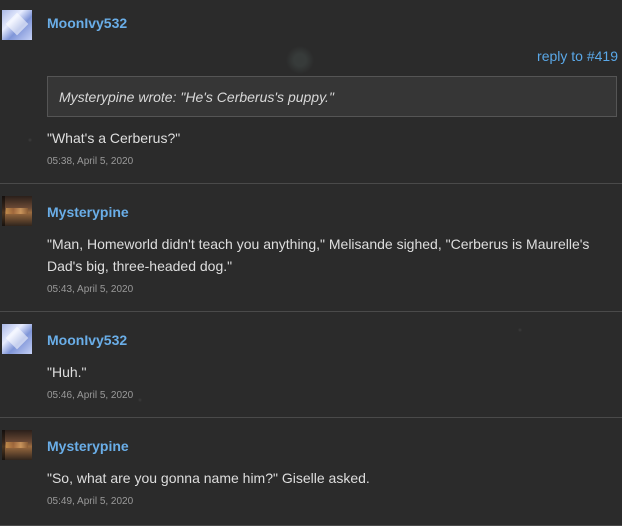 This screenshot has width=622, height=526. Describe the element at coordinates (67, 372) in the screenshot. I see `post-text: "Huh."` at that location.